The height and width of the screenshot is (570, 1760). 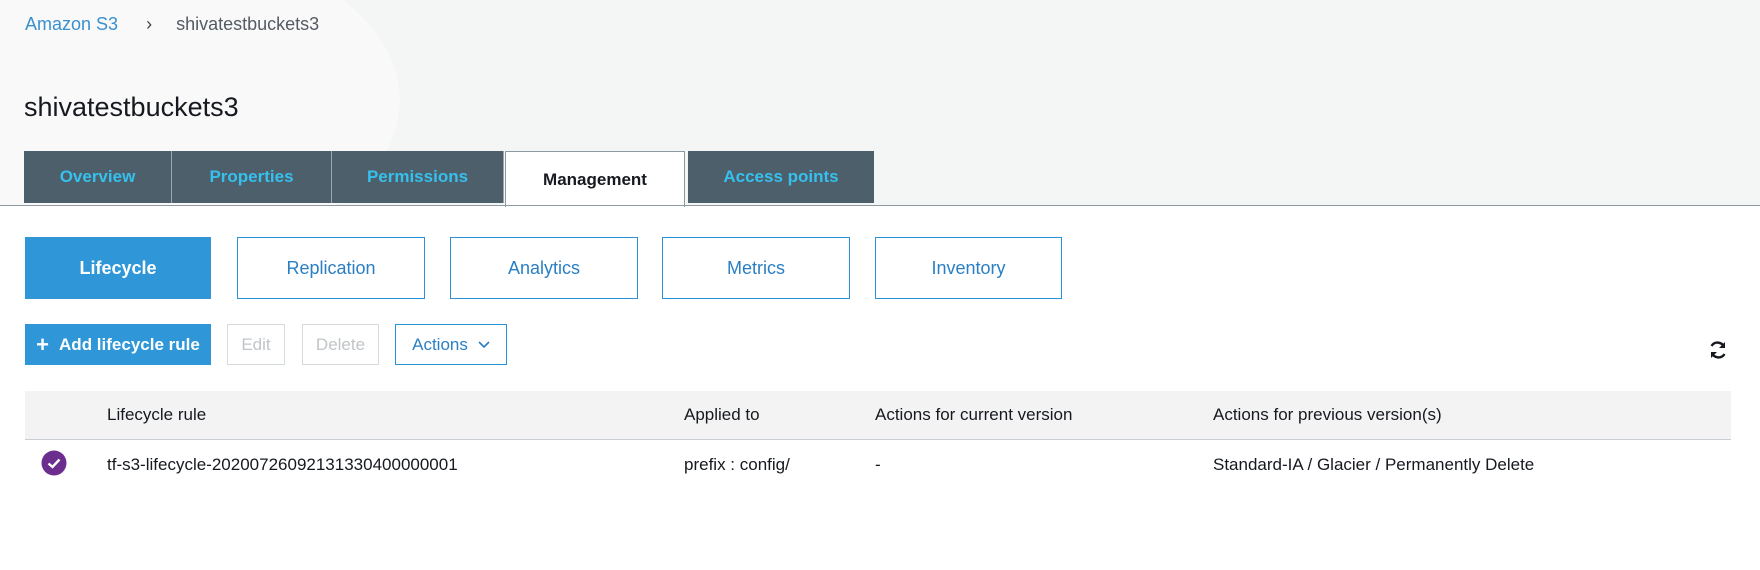 I want to click on chevron-right-icon: ›, so click(x=149, y=24).